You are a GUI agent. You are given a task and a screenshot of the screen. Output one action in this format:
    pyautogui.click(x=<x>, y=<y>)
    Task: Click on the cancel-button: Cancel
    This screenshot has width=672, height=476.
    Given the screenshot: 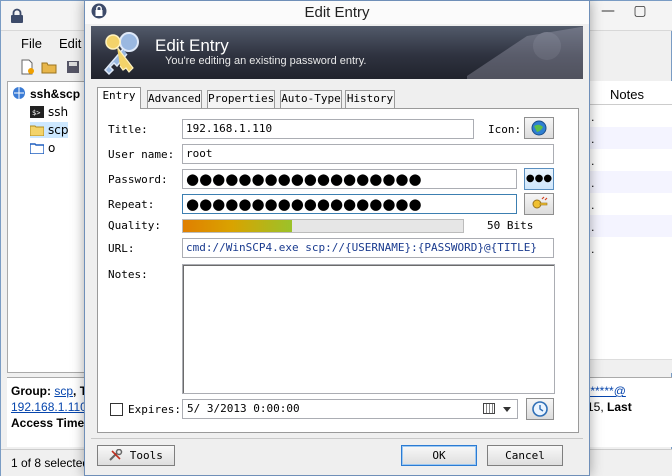 What is the action you would take?
    pyautogui.click(x=525, y=455)
    